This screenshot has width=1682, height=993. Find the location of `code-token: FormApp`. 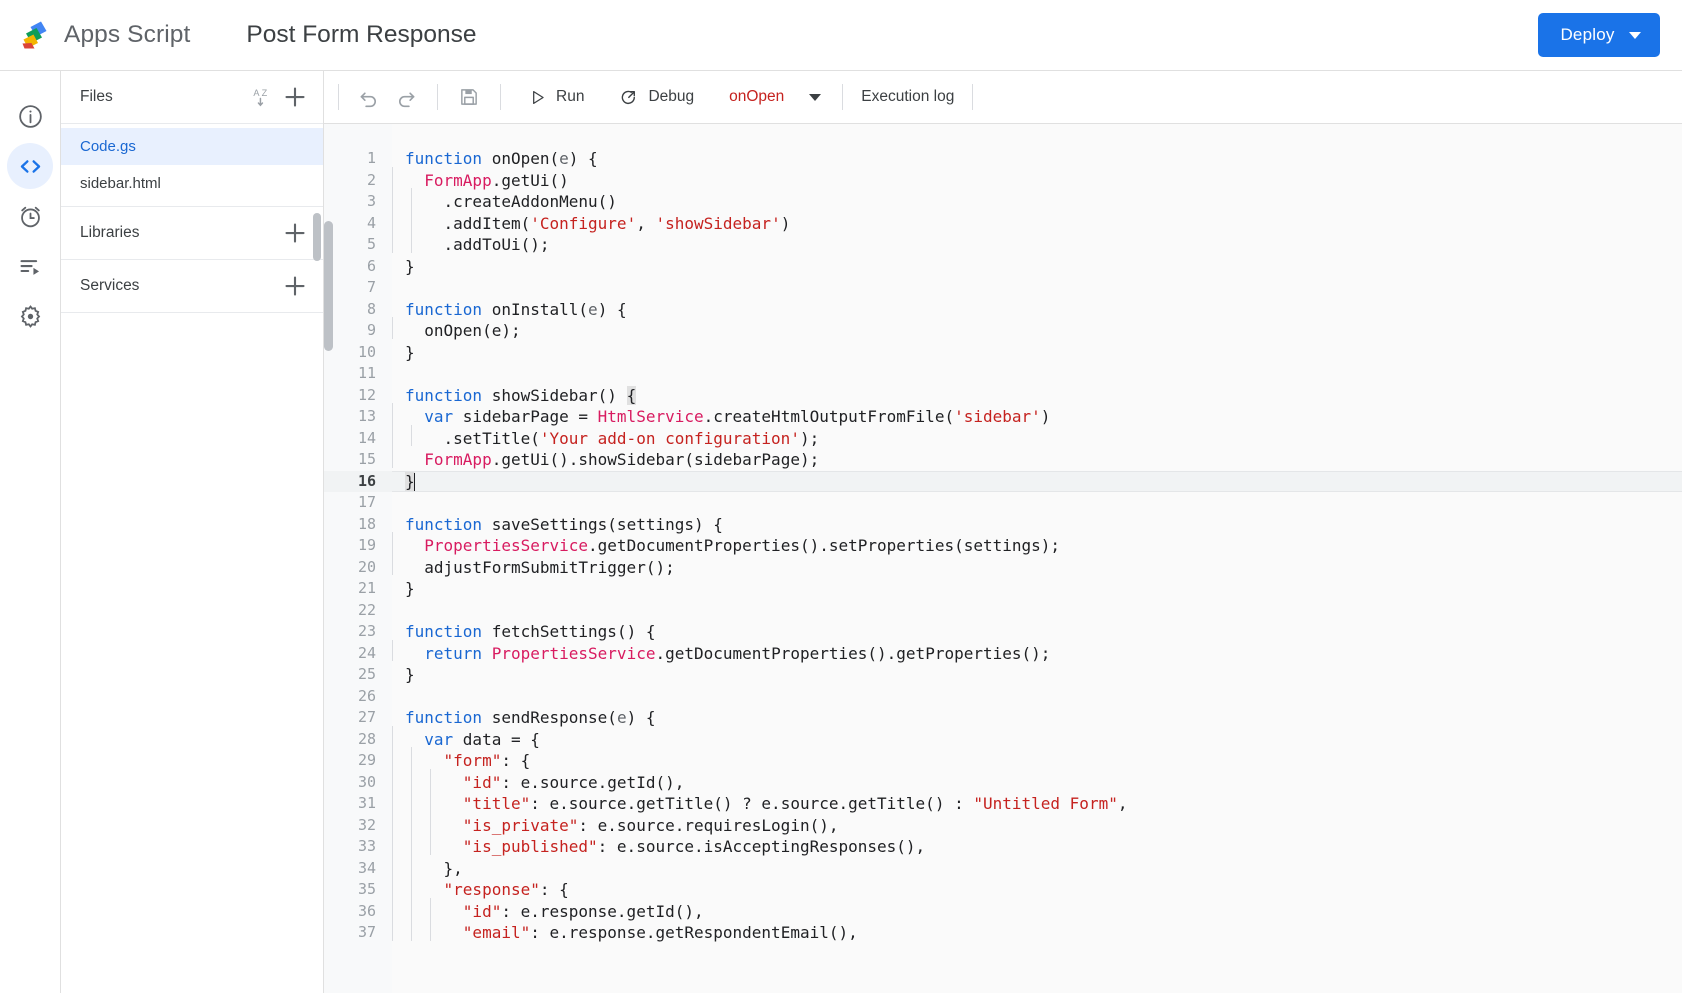

code-token: FormApp is located at coordinates (458, 180).